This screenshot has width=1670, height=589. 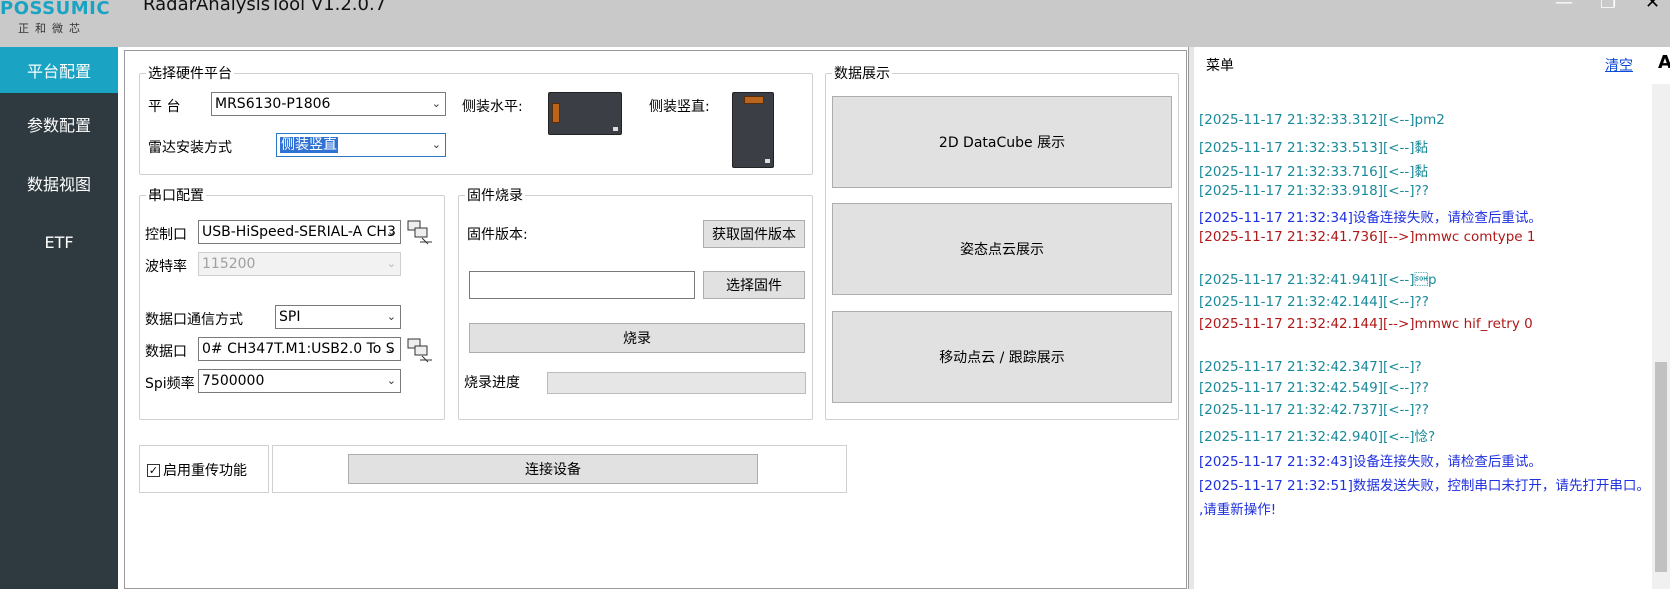 I want to click on close-icon: ✕, so click(x=1652, y=6).